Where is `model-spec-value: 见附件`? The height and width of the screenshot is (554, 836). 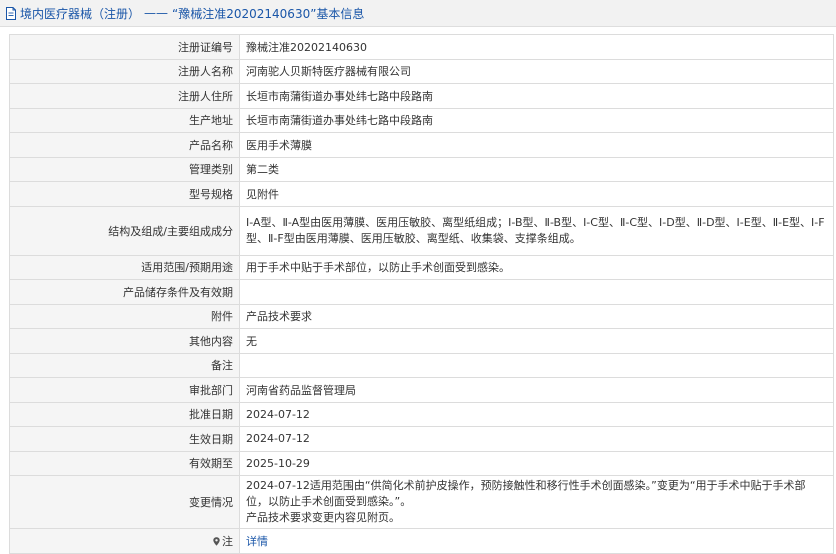 model-spec-value: 见附件 is located at coordinates (536, 194).